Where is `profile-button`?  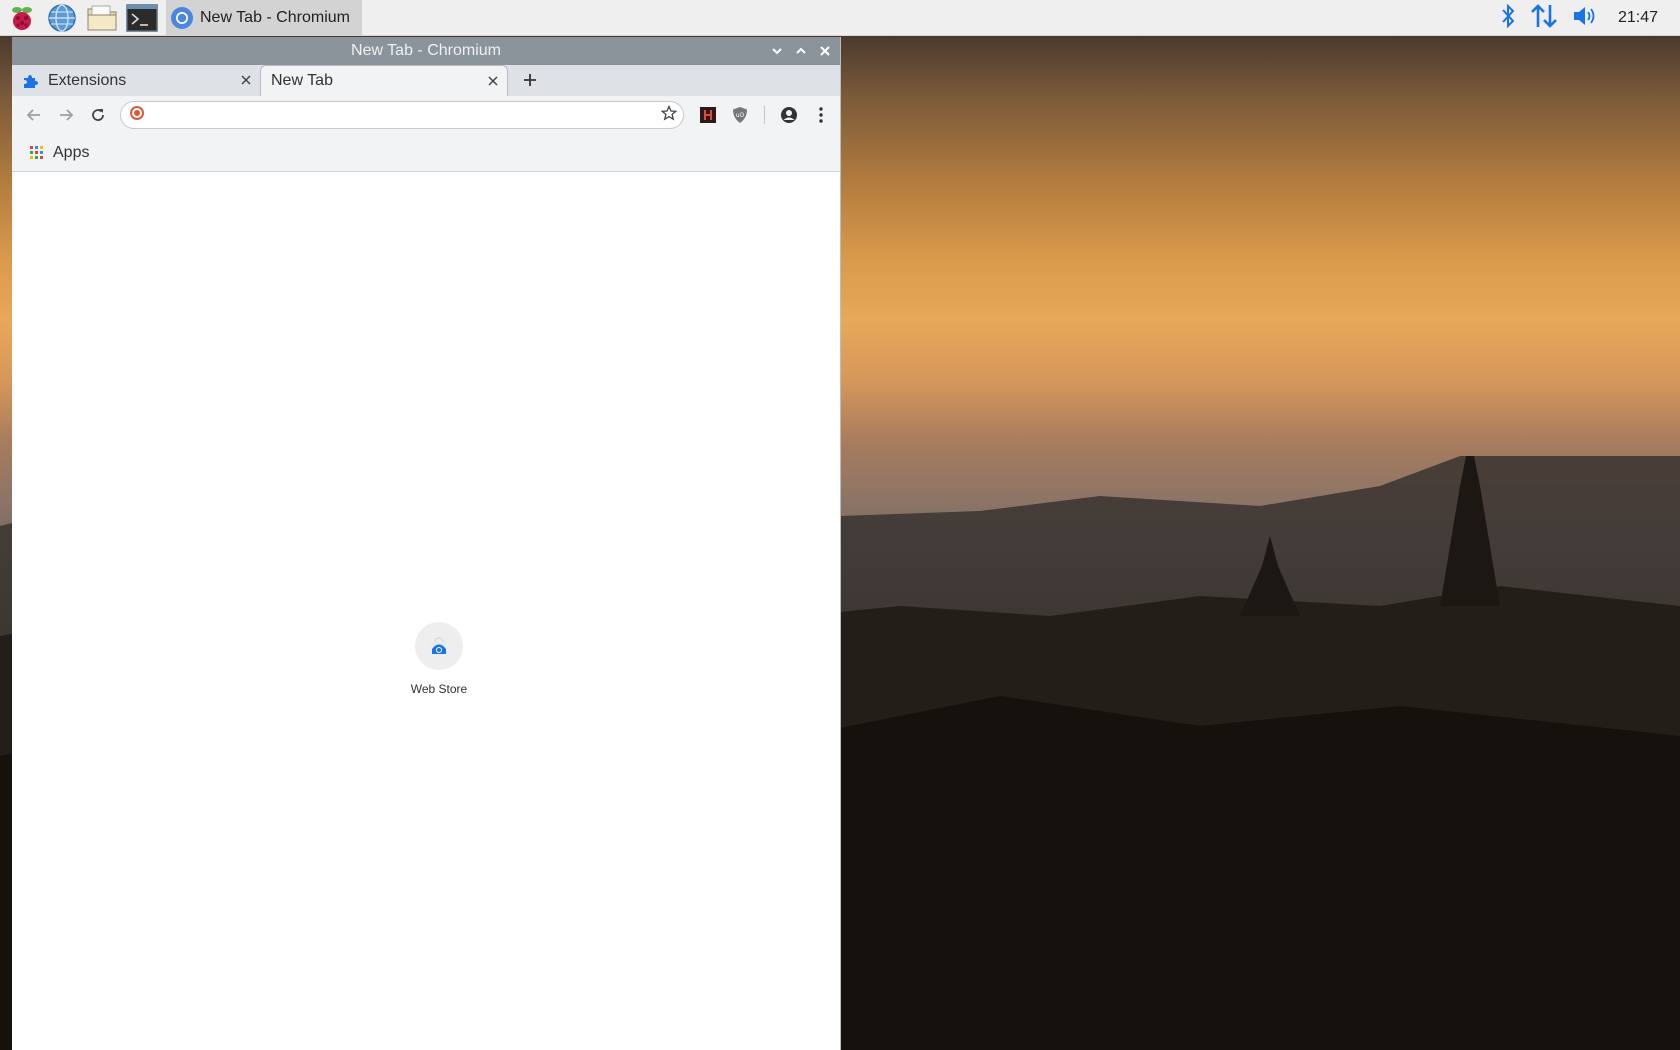
profile-button is located at coordinates (789, 115).